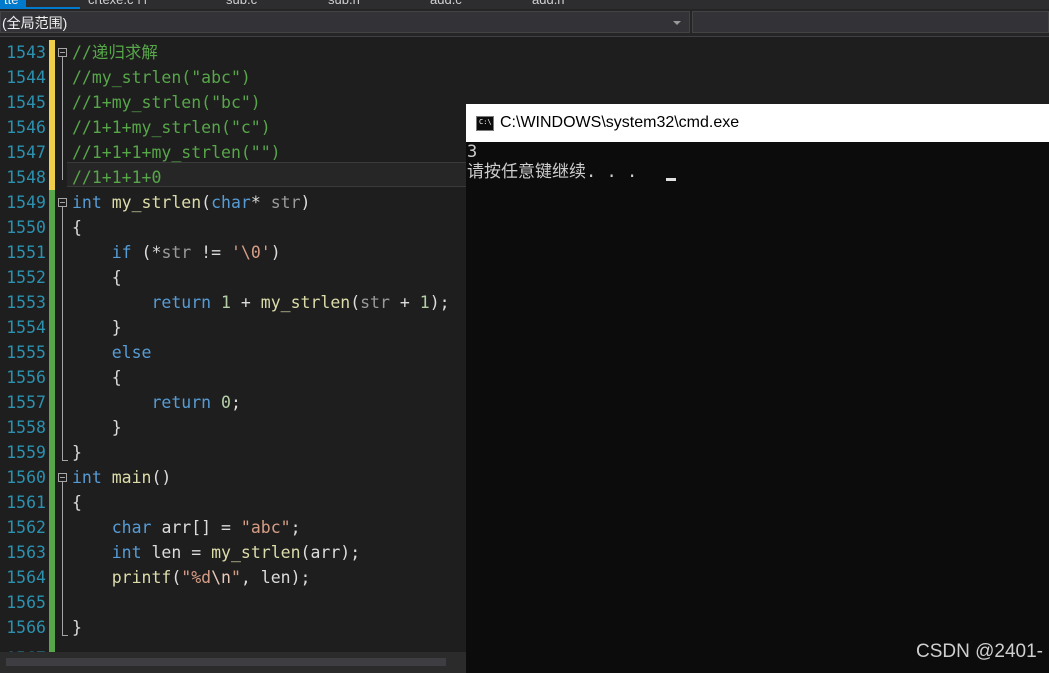  What do you see at coordinates (300, 302) in the screenshot?
I see `code-line: return 1 + my_strlen(str + 1);` at bounding box center [300, 302].